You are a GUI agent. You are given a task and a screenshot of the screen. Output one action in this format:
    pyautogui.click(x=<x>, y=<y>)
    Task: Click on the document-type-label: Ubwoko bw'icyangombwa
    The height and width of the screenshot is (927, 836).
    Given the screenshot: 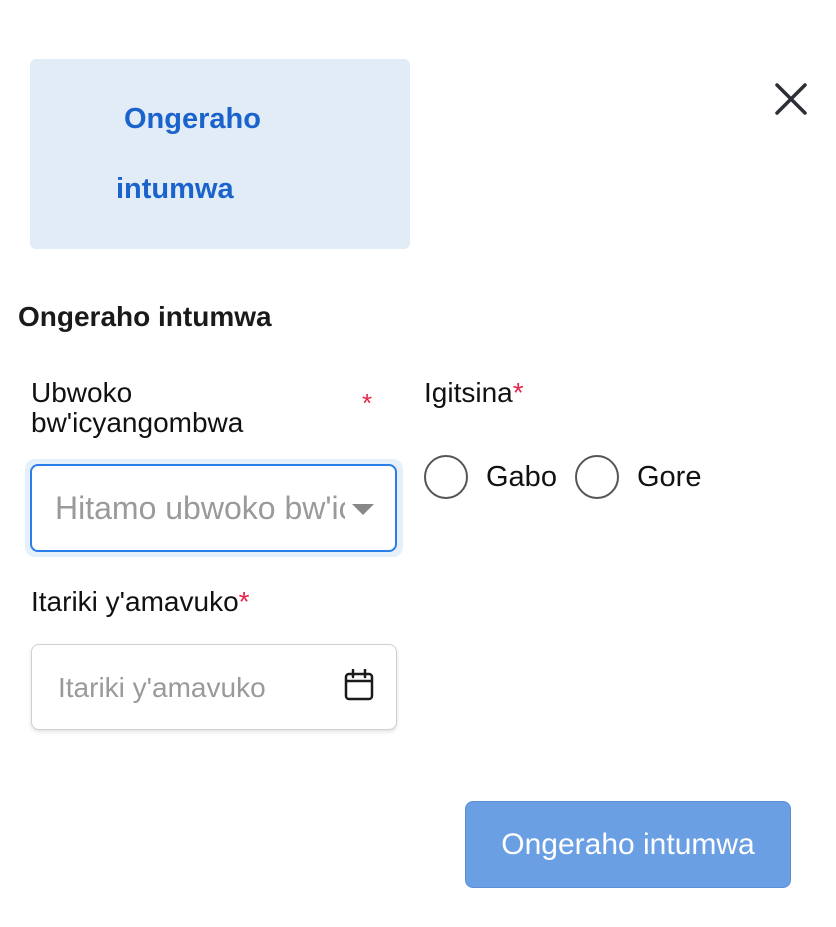 What is the action you would take?
    pyautogui.click(x=181, y=408)
    